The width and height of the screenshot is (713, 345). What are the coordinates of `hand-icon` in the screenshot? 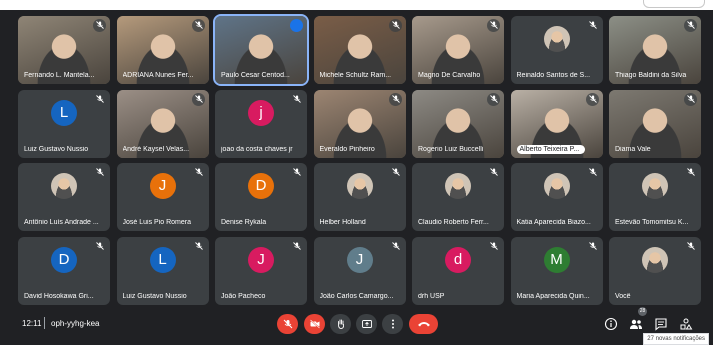 It's located at (340, 324).